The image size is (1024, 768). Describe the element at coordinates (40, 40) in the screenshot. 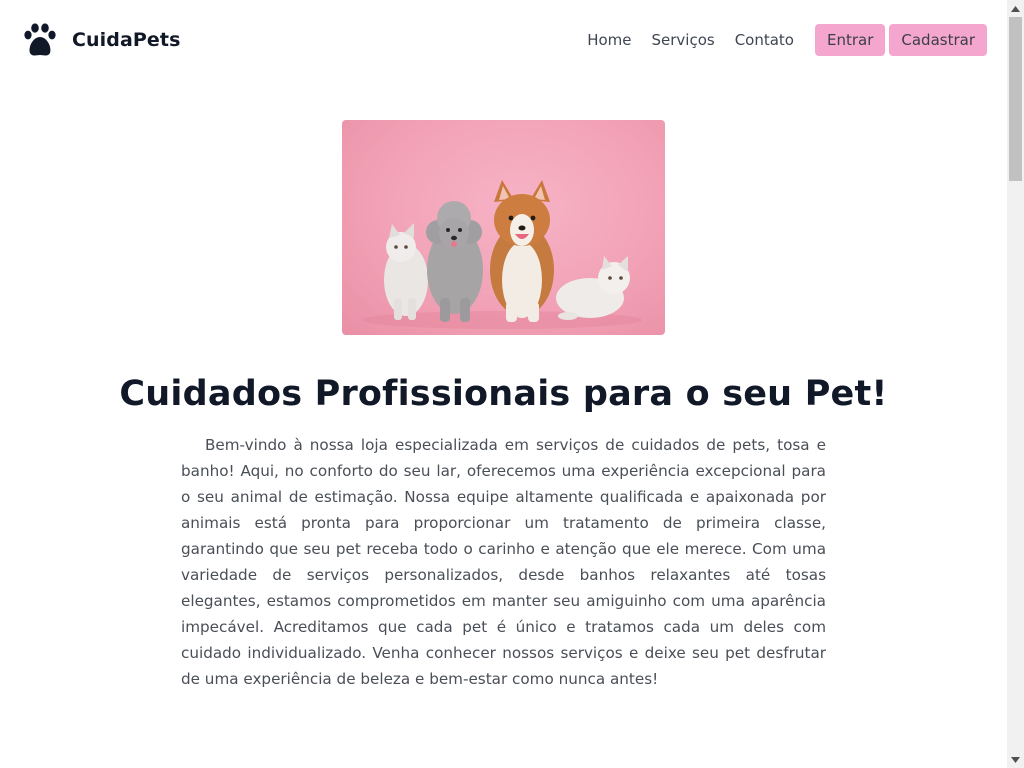

I see `paw-icon` at that location.